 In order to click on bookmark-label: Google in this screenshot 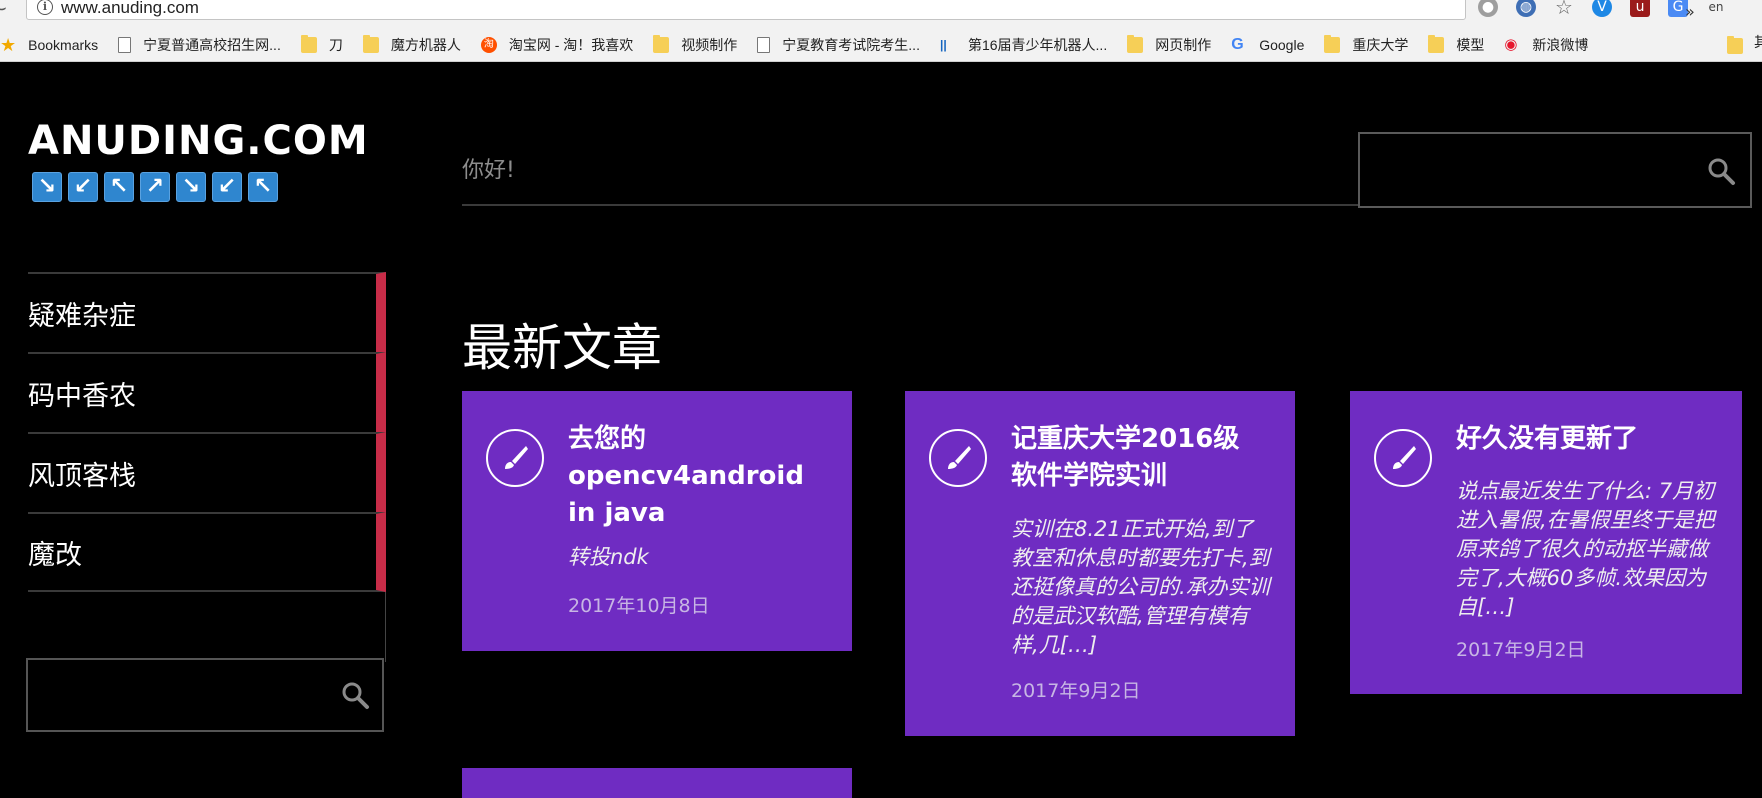, I will do `click(1282, 45)`.